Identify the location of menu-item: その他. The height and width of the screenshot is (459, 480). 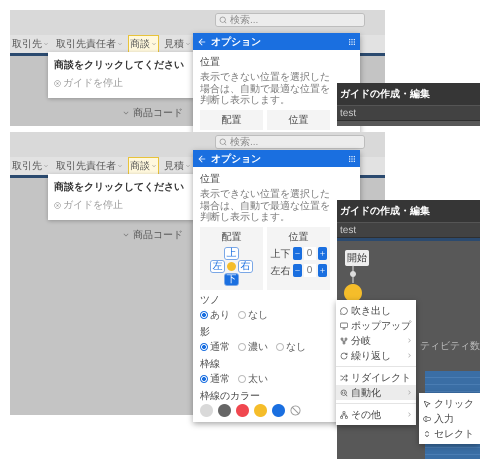
(376, 414).